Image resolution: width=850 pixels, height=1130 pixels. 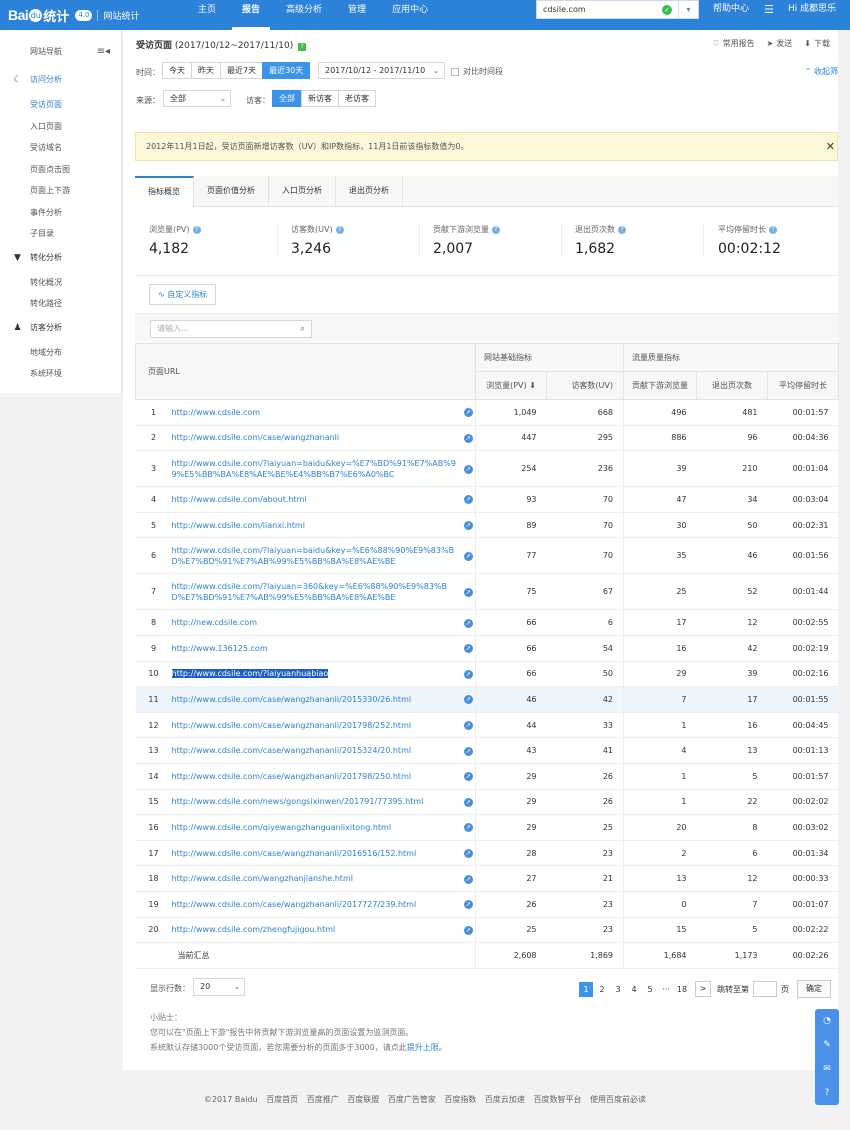 I want to click on page-url-text: http://www.cdsile.com, so click(x=216, y=412).